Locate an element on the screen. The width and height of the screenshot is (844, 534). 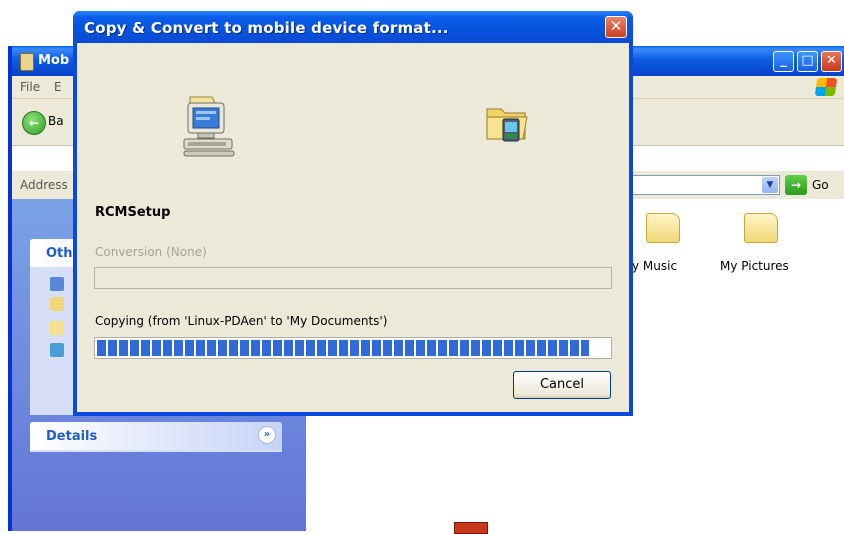
conversion-label: Conversion (None) is located at coordinates (151, 252).